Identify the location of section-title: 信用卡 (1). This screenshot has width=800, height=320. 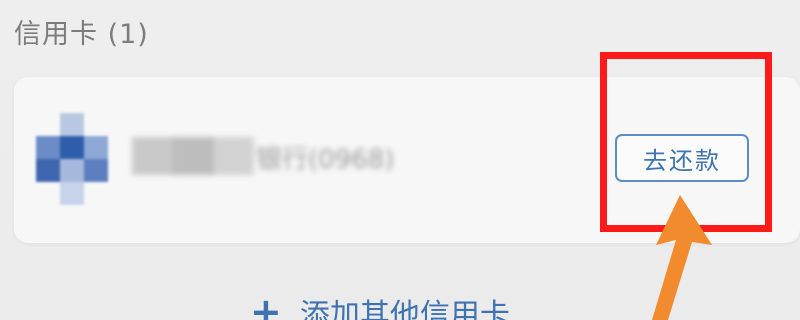
(81, 34).